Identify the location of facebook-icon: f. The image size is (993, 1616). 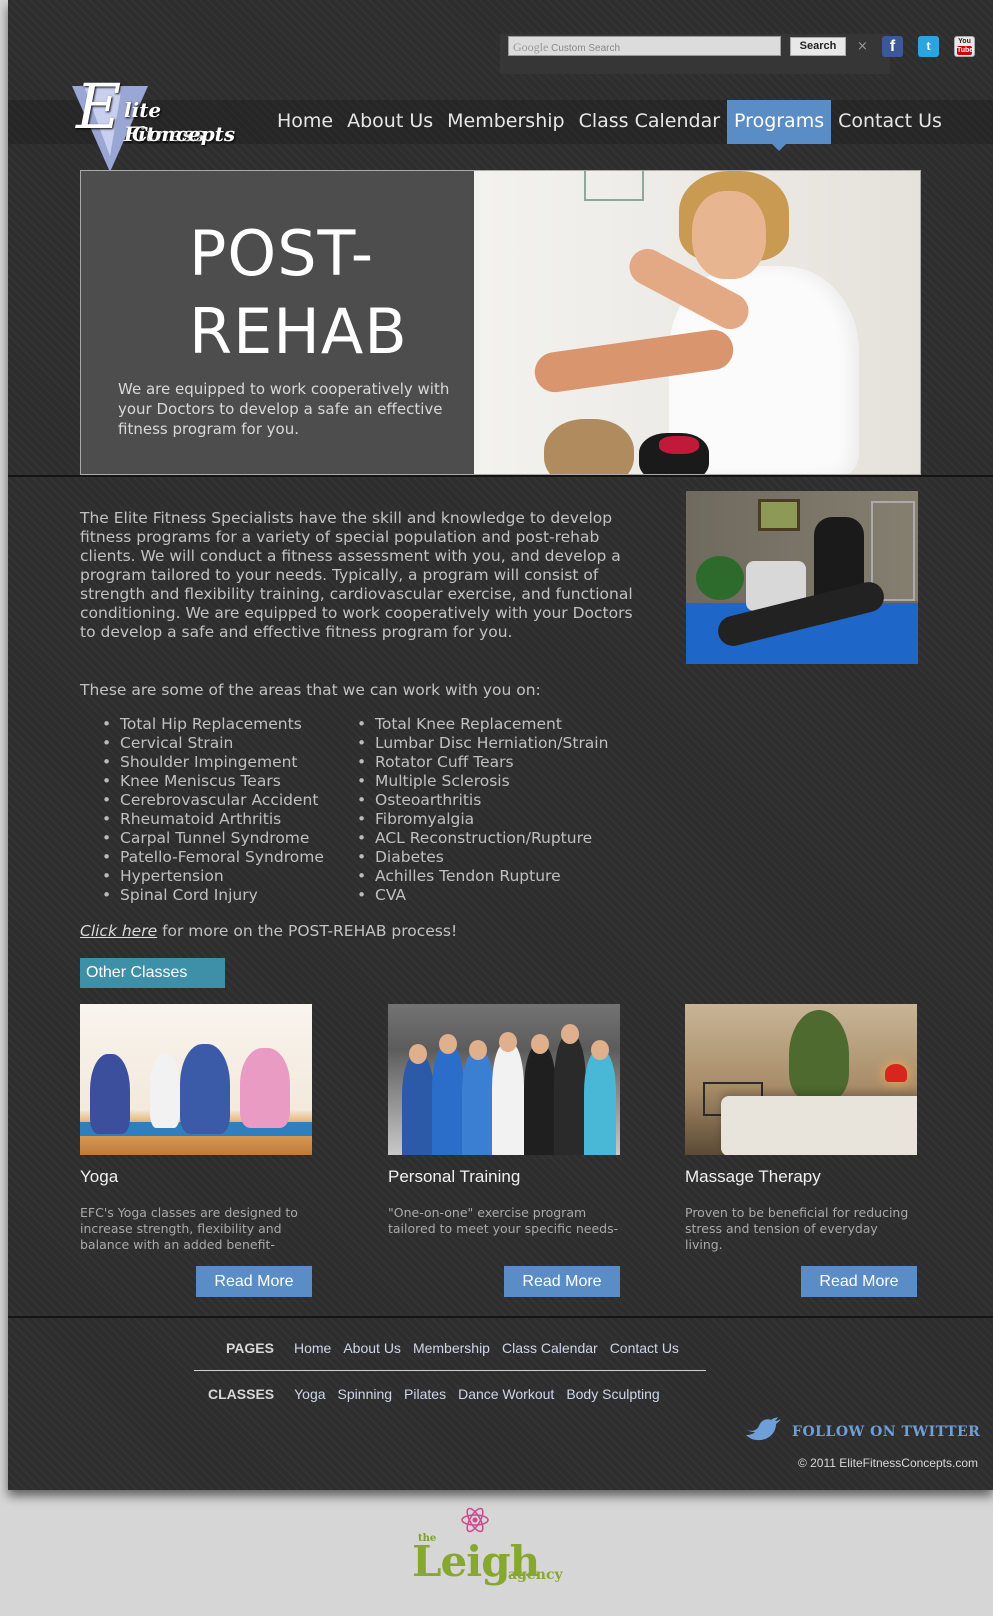
(892, 46).